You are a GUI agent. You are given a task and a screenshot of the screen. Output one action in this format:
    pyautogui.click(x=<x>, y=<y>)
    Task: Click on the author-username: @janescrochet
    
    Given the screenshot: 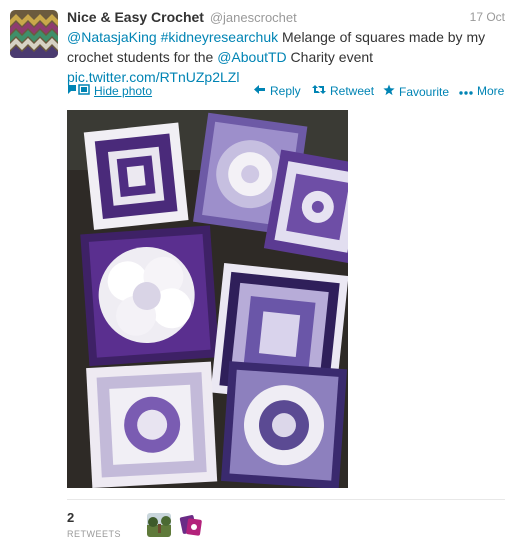 What is the action you would take?
    pyautogui.click(x=253, y=17)
    